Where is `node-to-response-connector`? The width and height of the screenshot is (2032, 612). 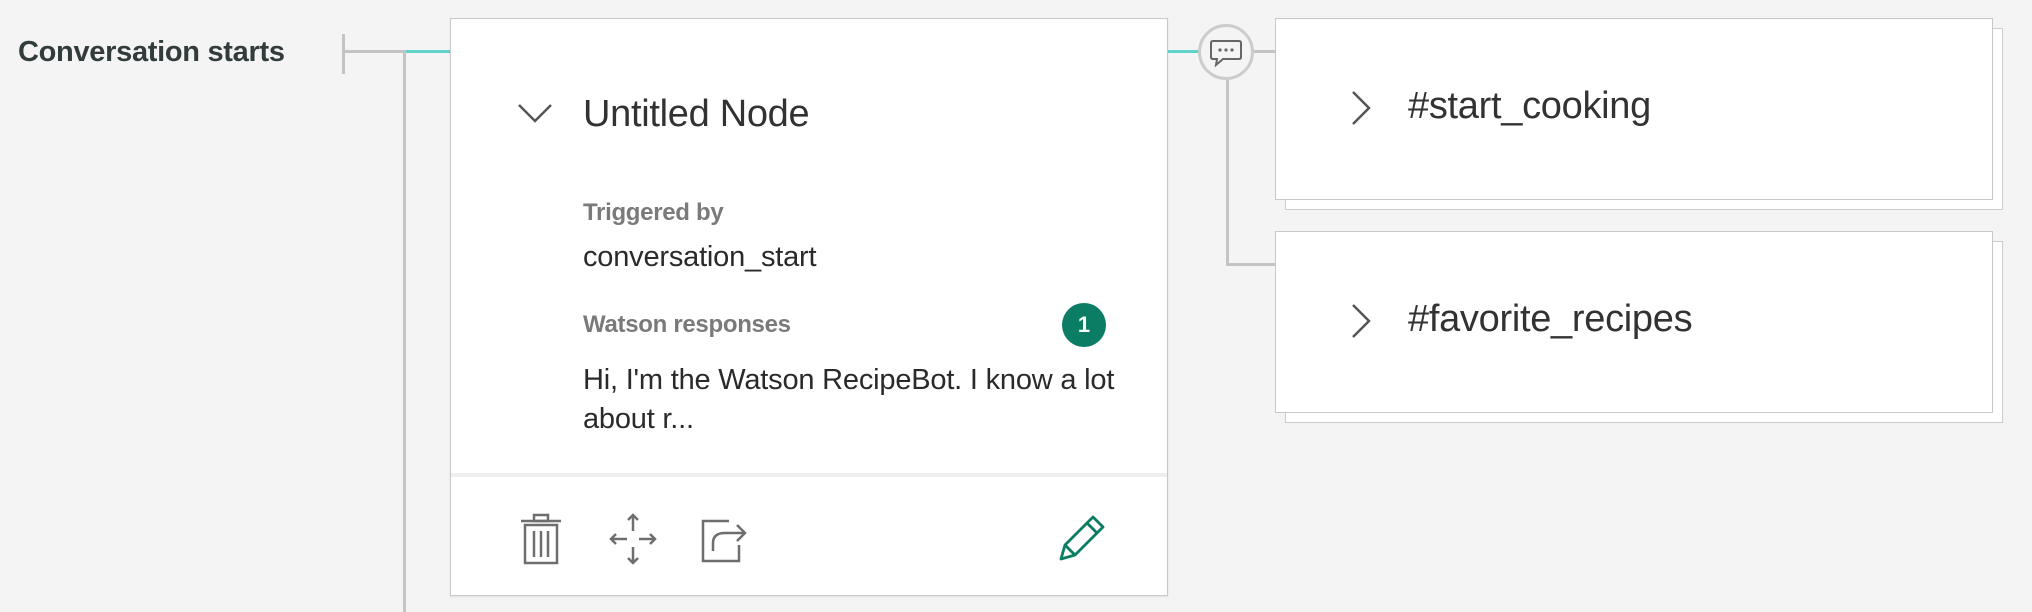
node-to-response-connector is located at coordinates (1184, 51).